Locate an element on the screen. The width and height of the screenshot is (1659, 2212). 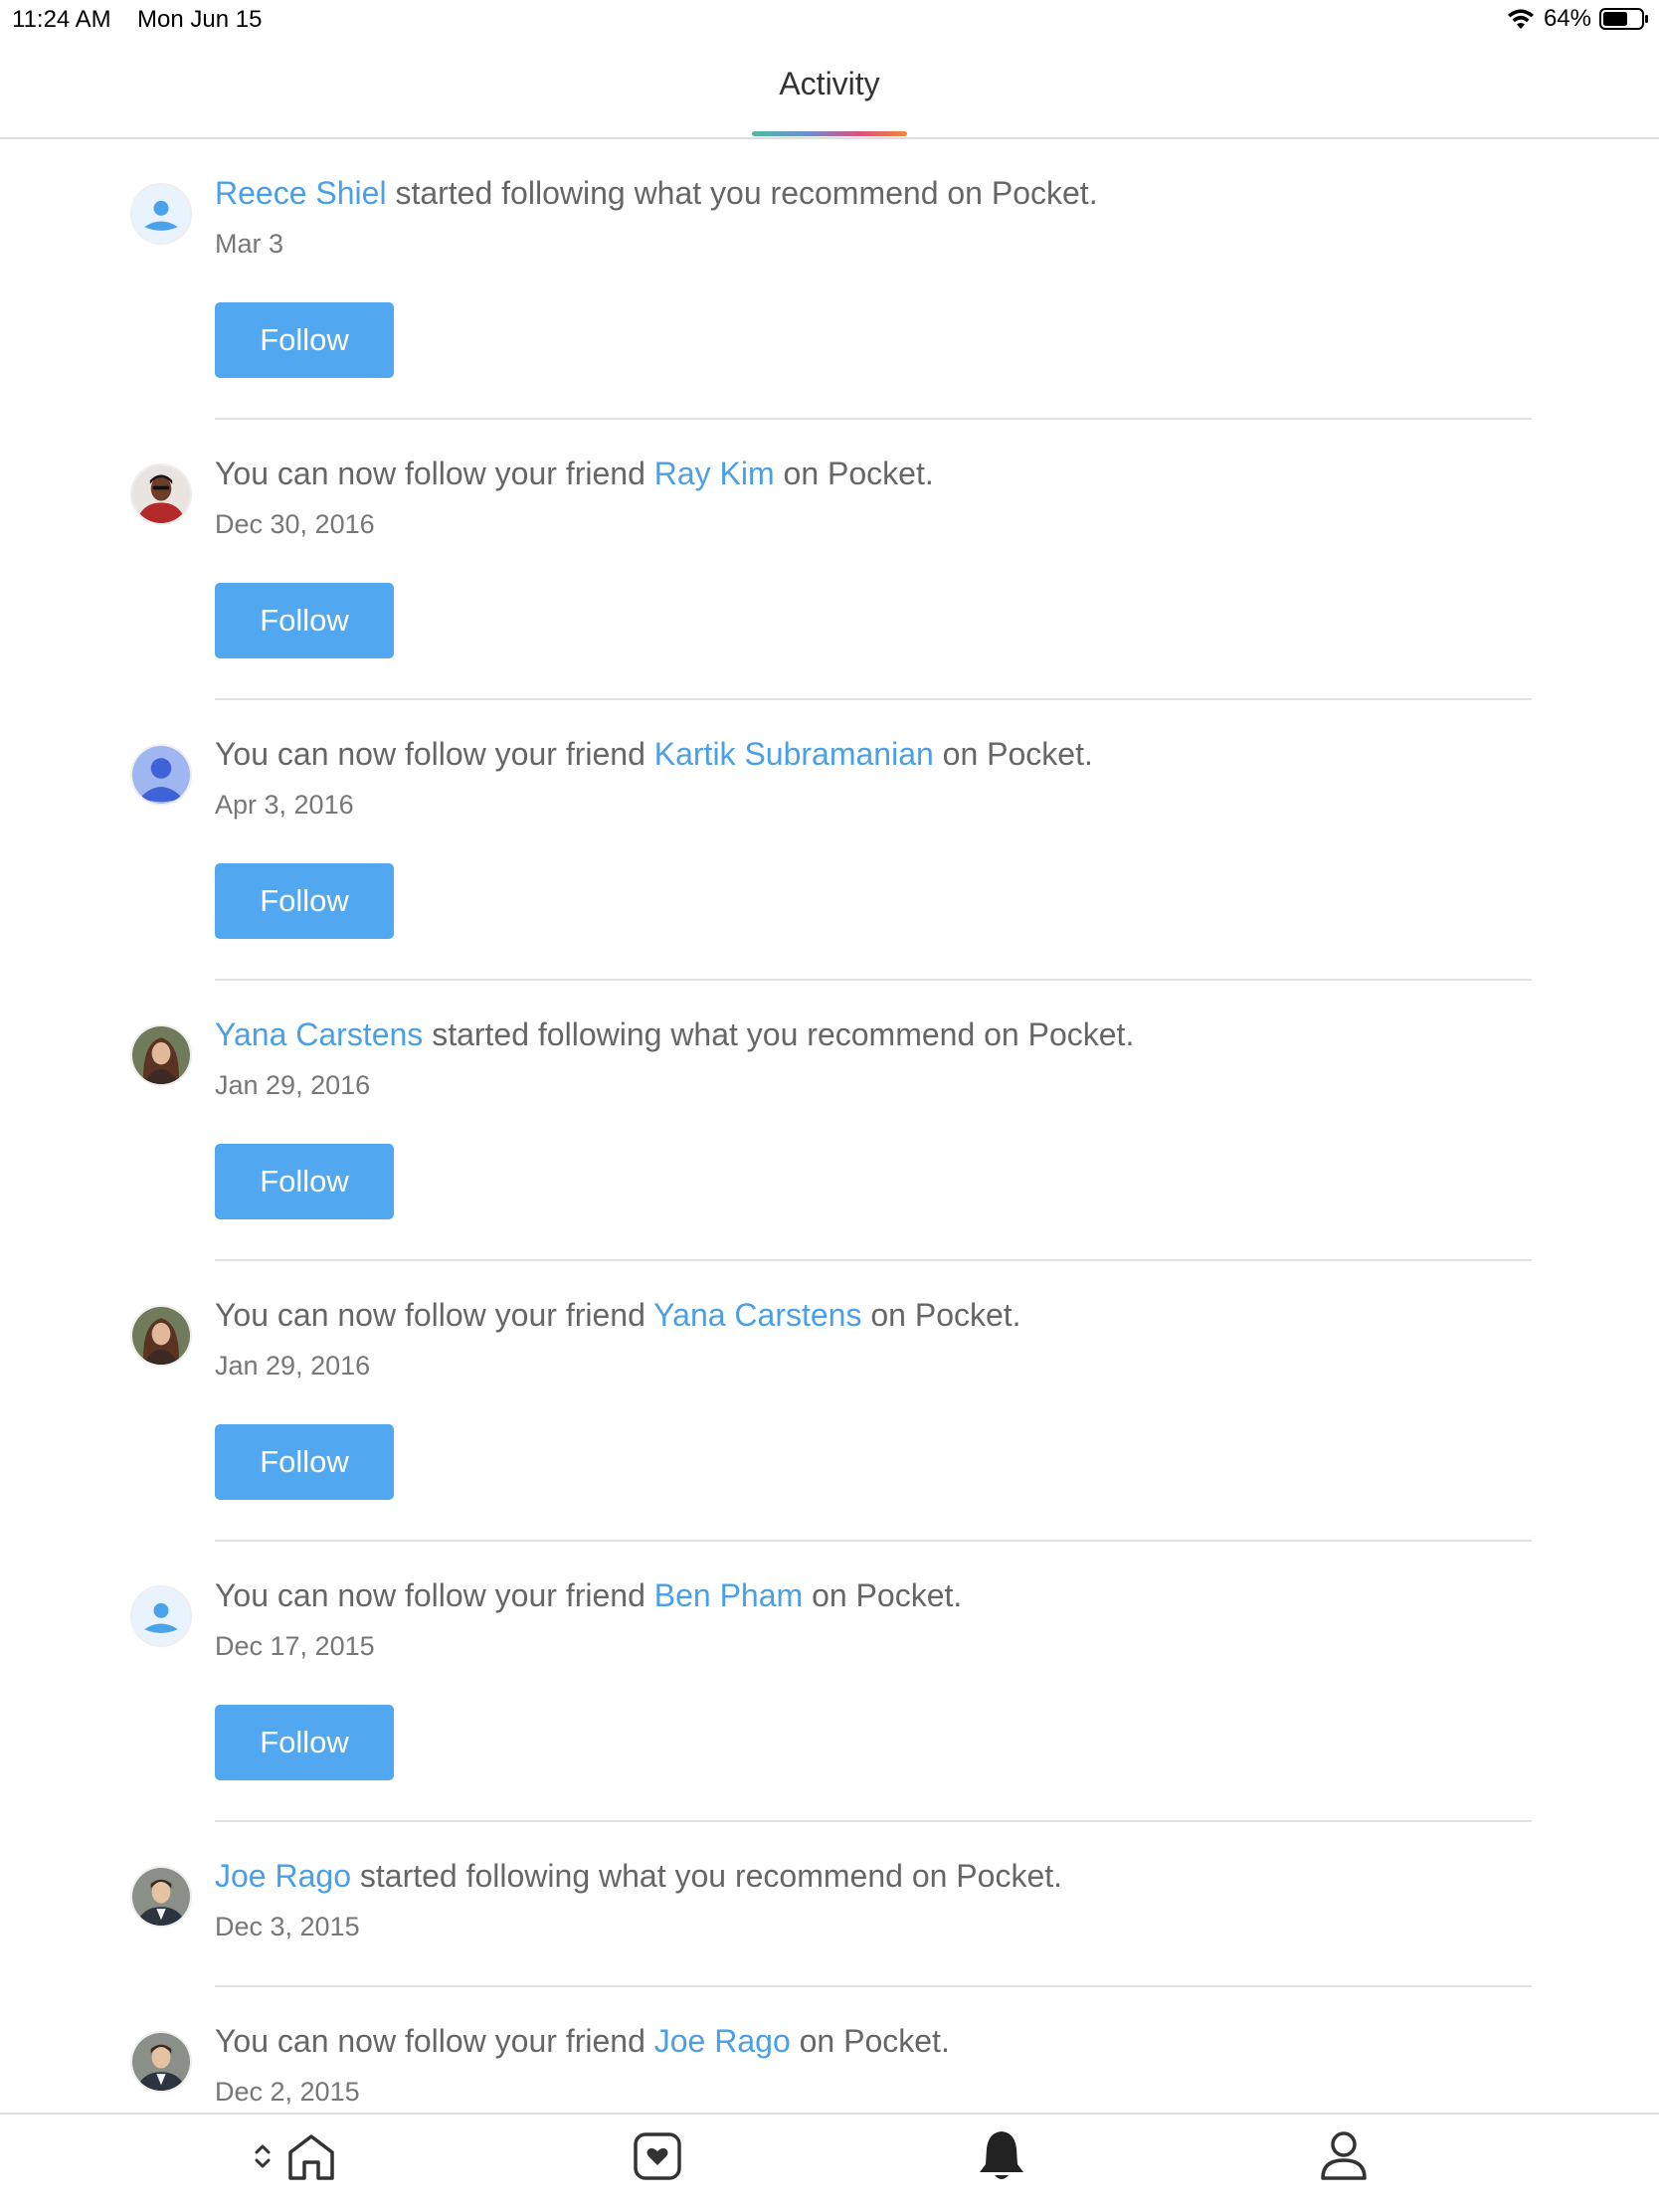
tab-bar is located at coordinates (829, 2162).